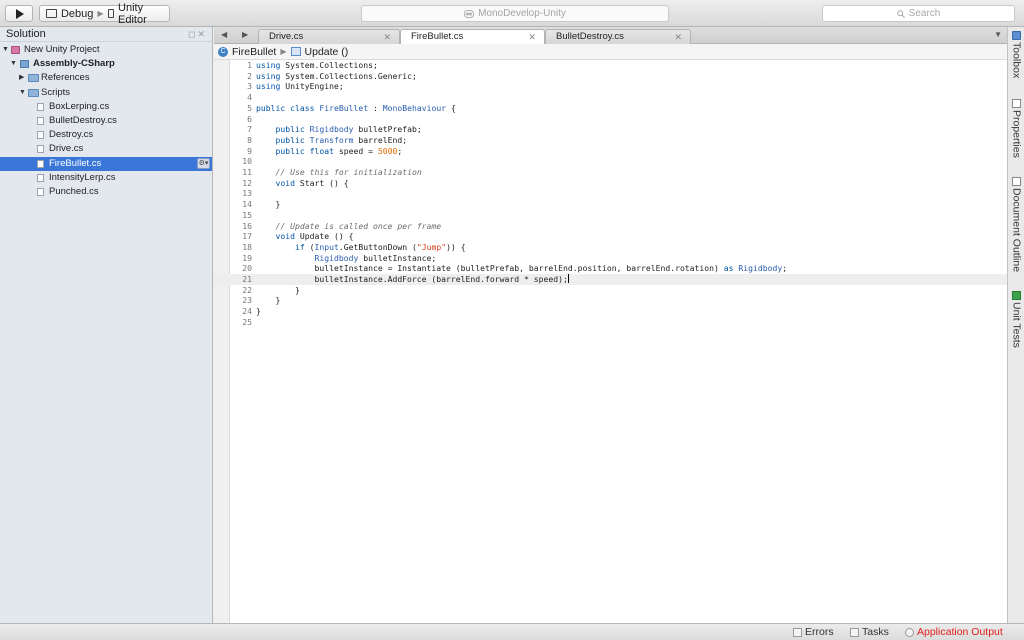  I want to click on code-line: 16 // Update is called once per frame, so click(335, 226).